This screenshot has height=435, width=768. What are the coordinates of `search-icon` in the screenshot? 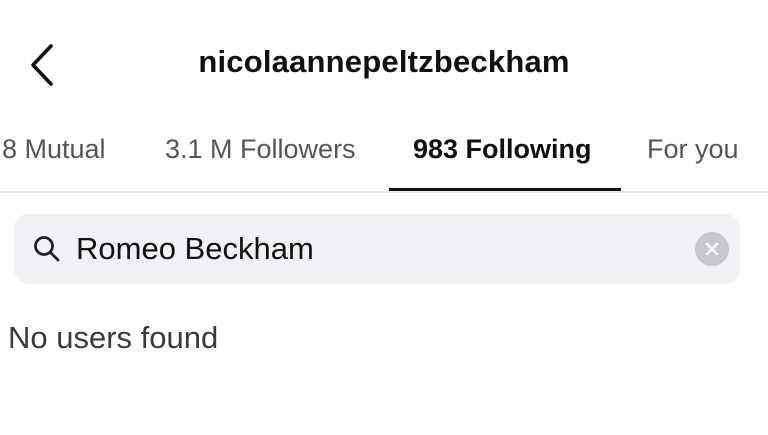 It's located at (47, 249).